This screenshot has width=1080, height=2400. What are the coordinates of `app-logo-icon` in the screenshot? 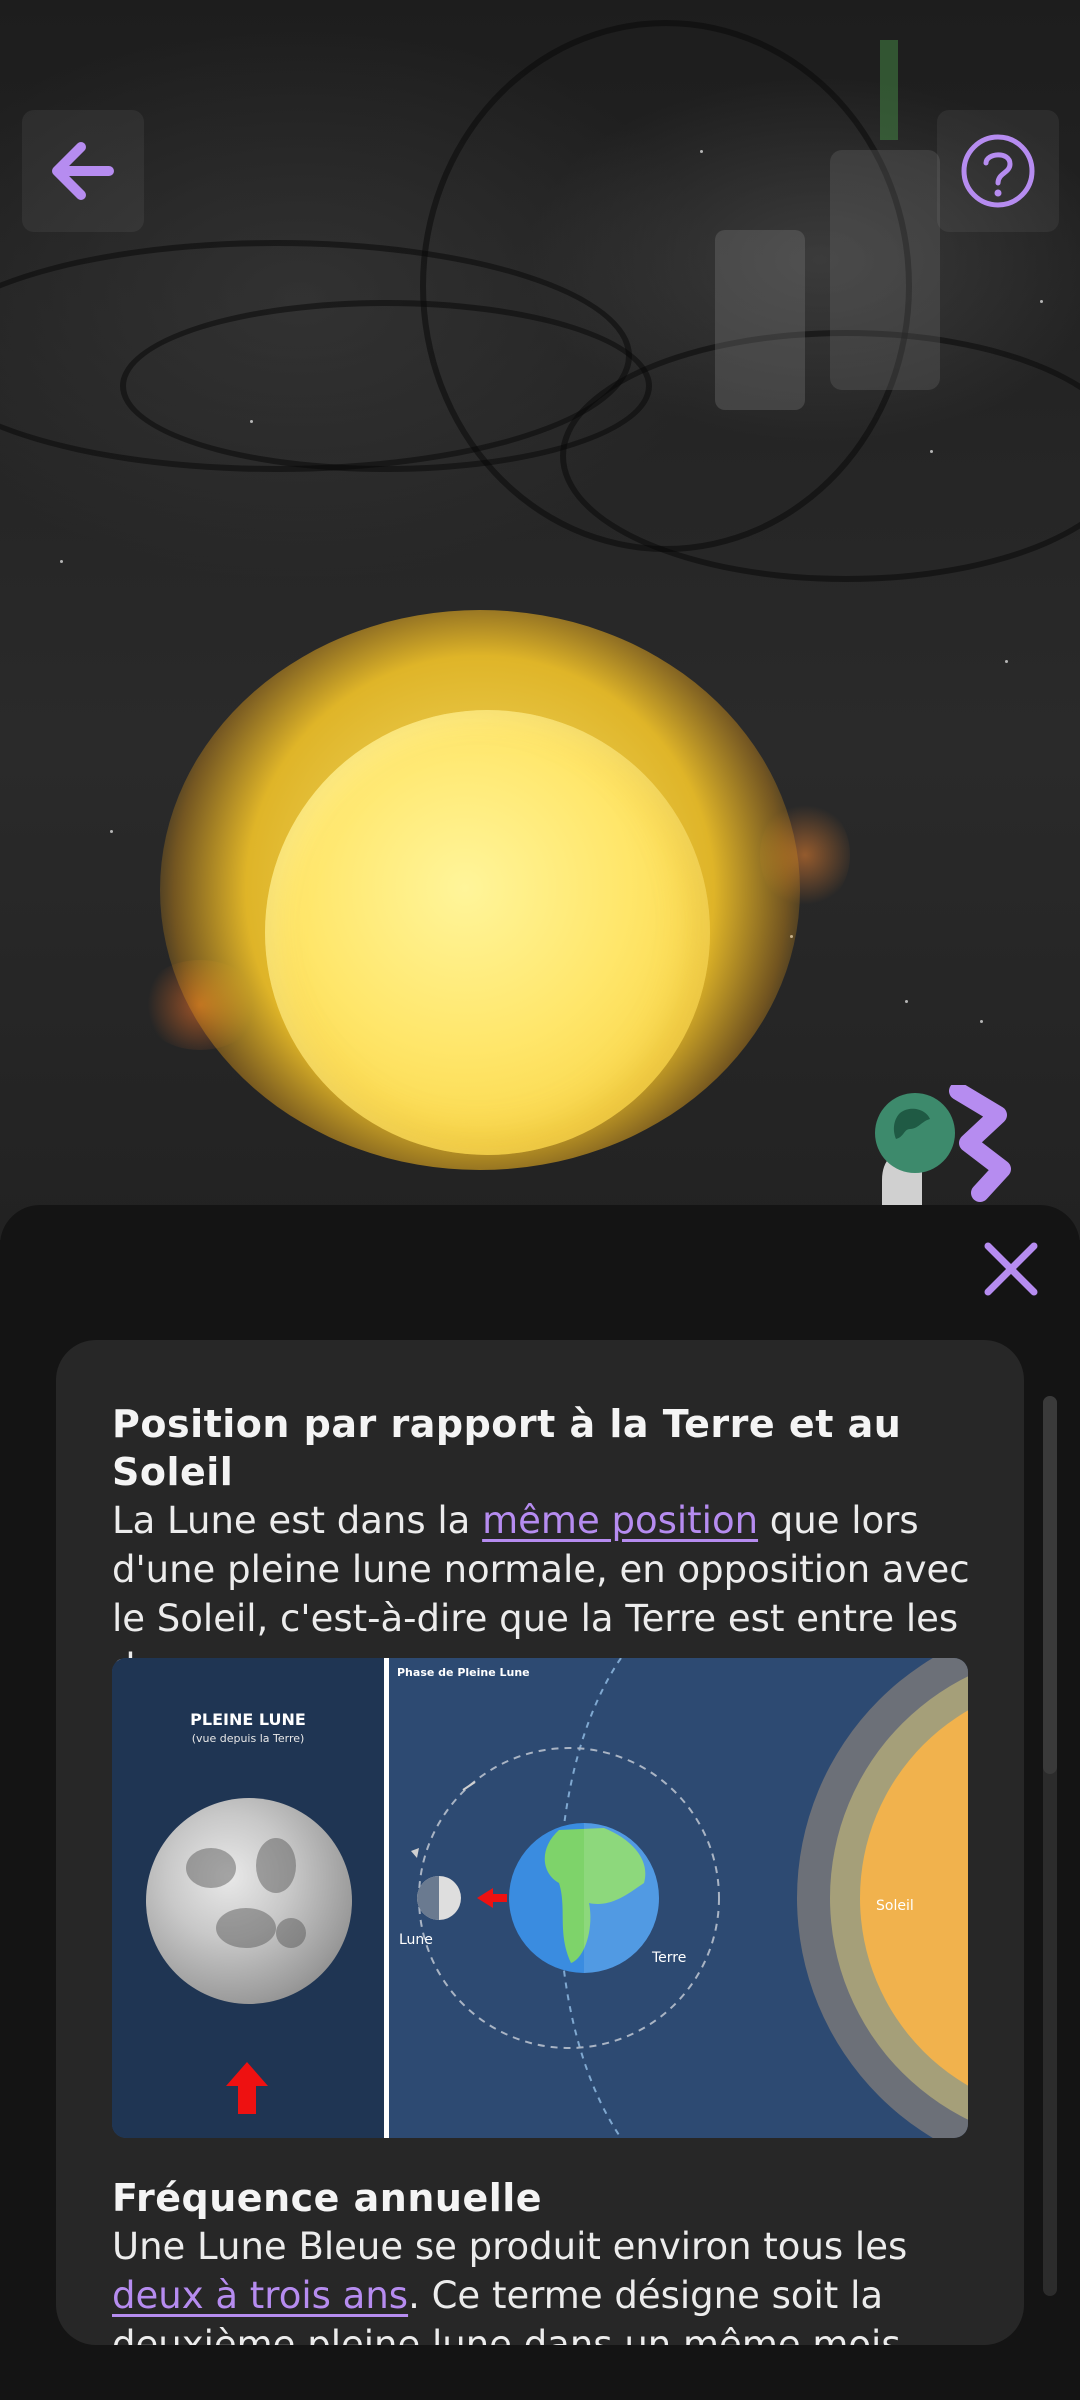 It's located at (943, 1145).